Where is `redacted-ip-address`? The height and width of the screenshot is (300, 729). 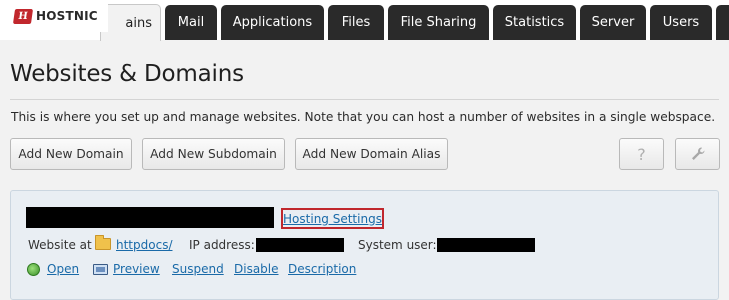
redacted-ip-address is located at coordinates (300, 245).